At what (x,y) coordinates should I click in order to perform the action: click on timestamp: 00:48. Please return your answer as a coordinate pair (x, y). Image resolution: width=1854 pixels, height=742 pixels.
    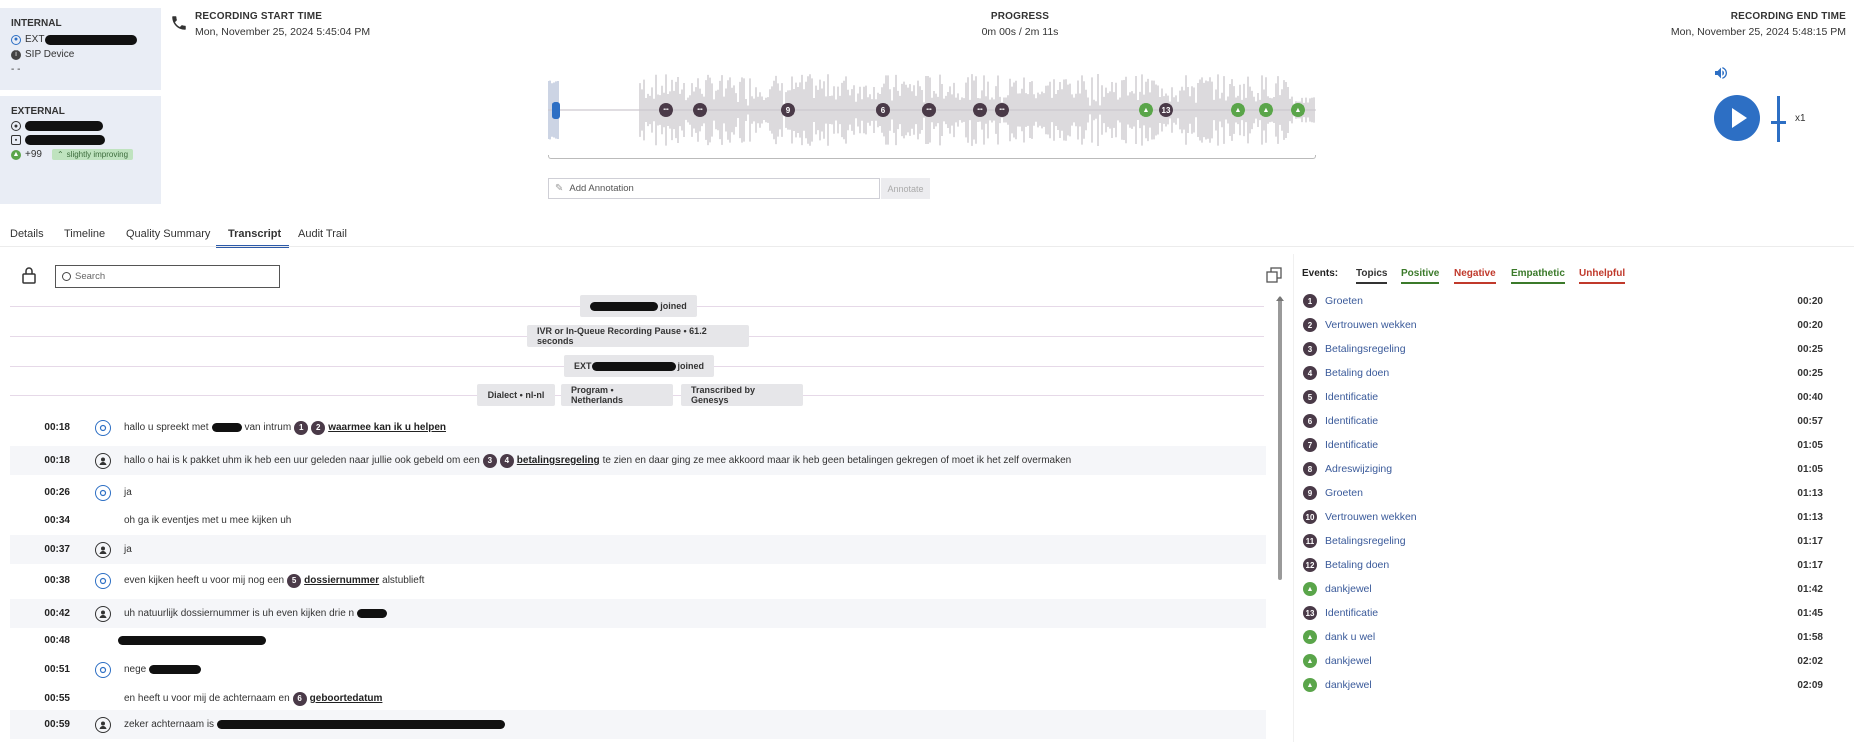
    Looking at the image, I should click on (40, 640).